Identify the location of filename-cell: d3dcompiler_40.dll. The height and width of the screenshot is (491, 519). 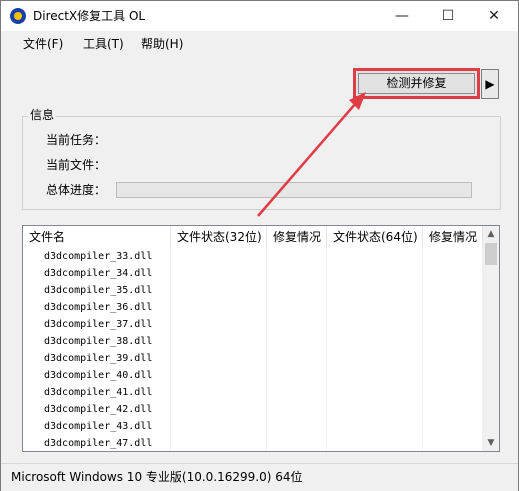
(97, 375).